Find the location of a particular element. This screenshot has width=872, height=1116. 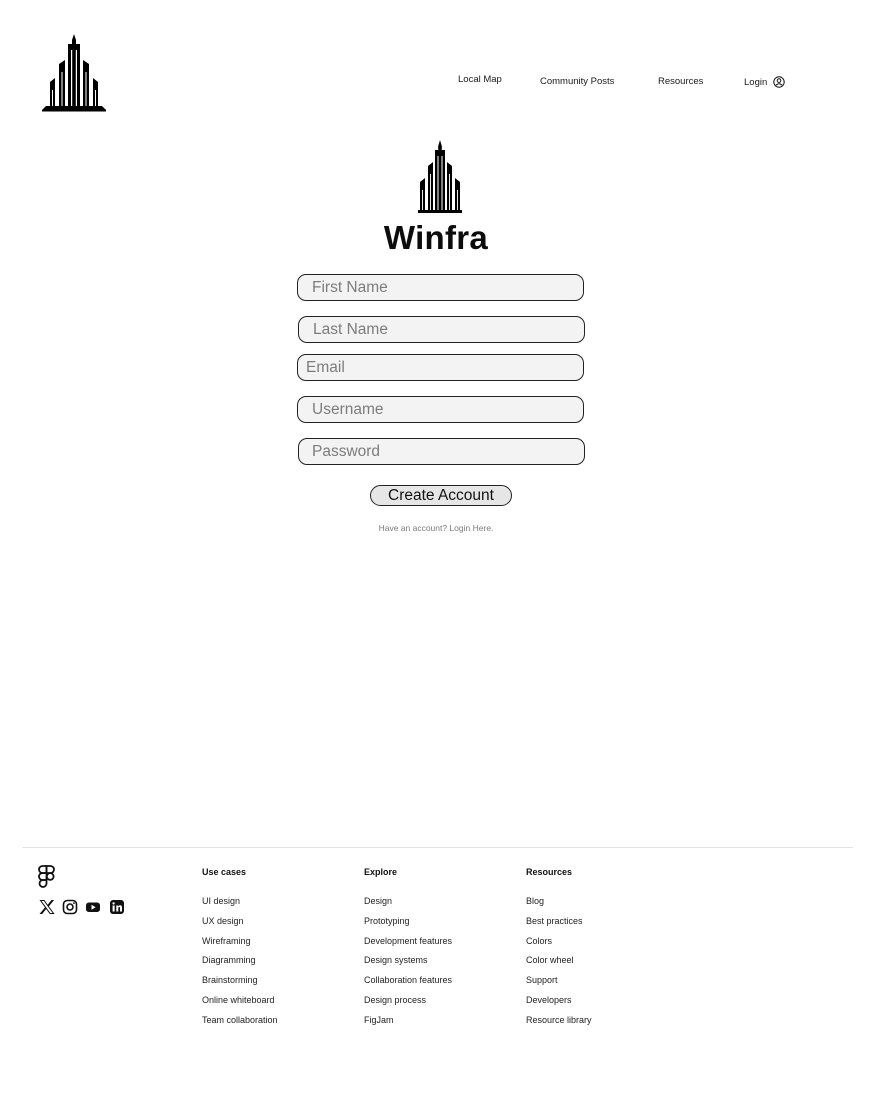

create-account-button: Create Account is located at coordinates (441, 495).